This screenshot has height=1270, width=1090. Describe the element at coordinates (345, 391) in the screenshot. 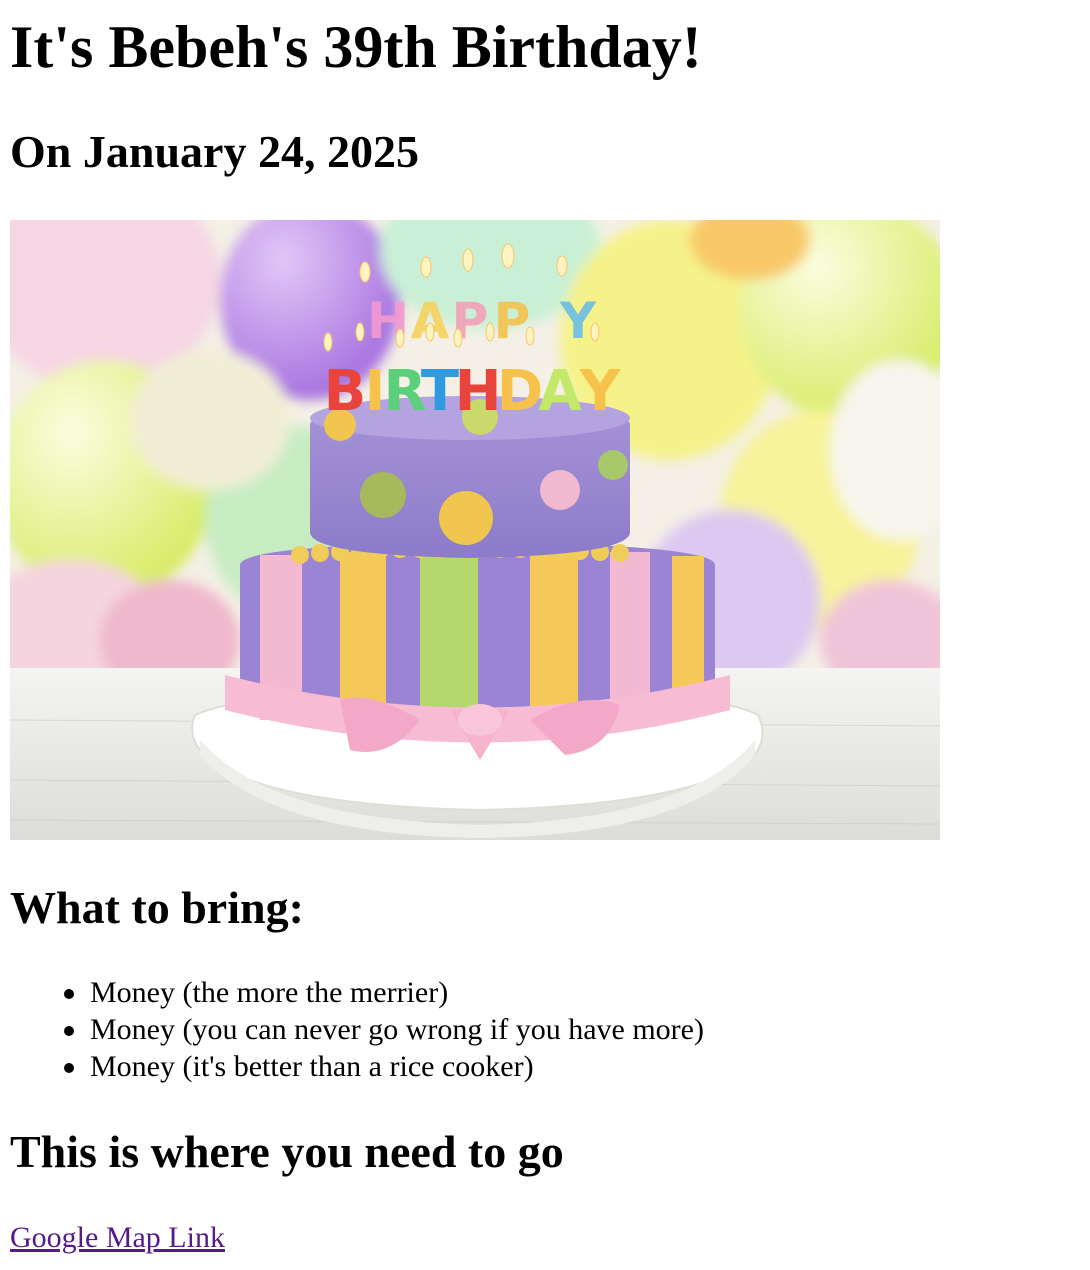

I see `svg-text: B` at that location.